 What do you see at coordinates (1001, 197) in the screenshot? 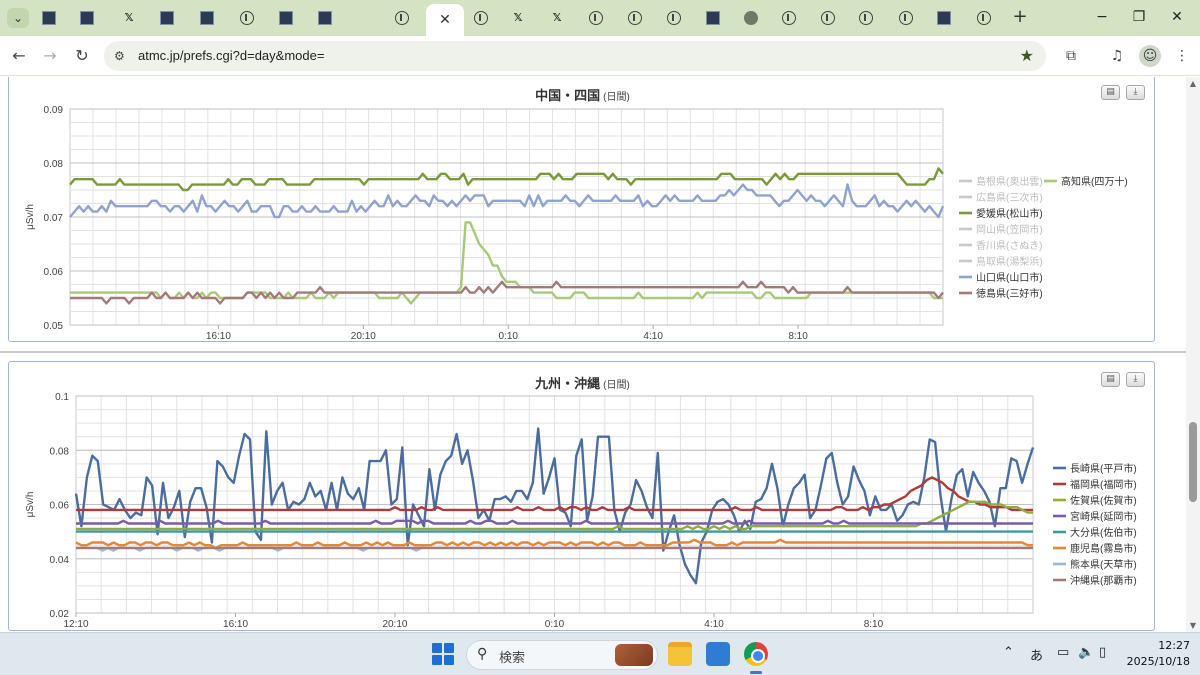
I see `legend-item: 広島県(三次市)` at bounding box center [1001, 197].